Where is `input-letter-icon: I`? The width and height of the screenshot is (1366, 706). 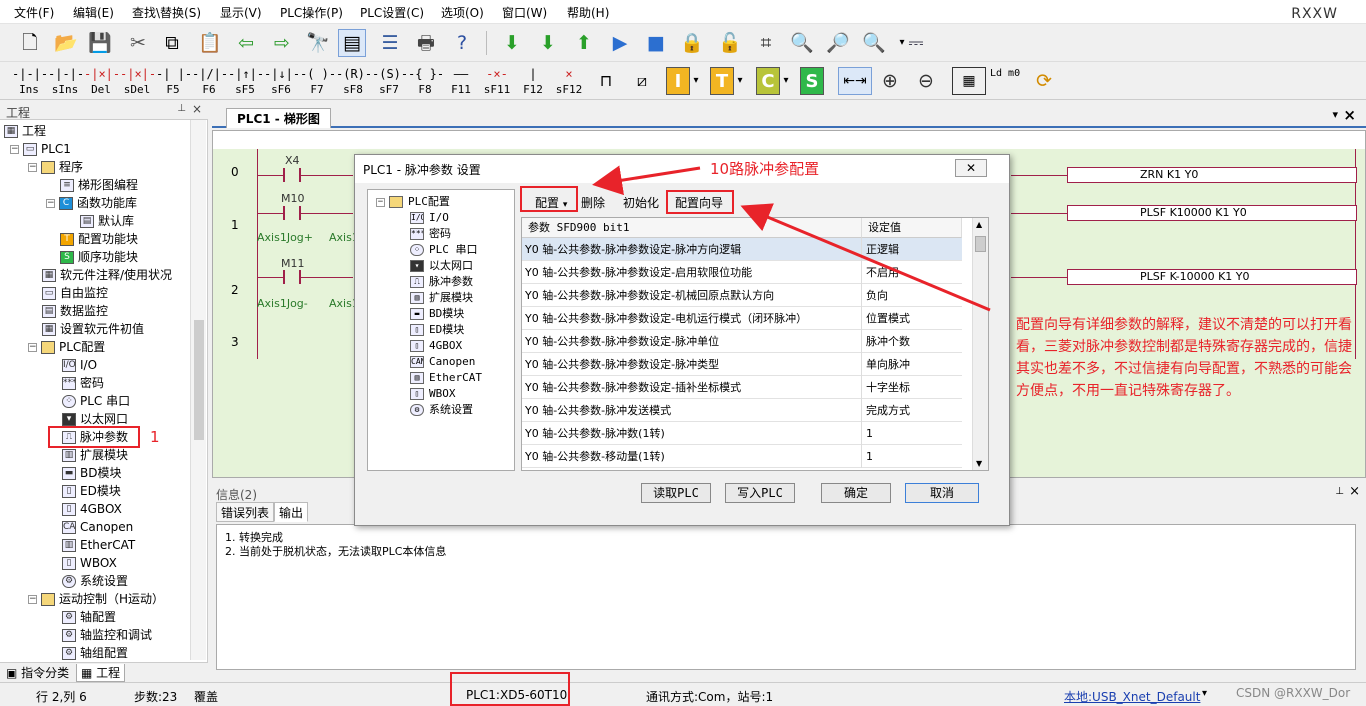
input-letter-icon: I is located at coordinates (678, 81).